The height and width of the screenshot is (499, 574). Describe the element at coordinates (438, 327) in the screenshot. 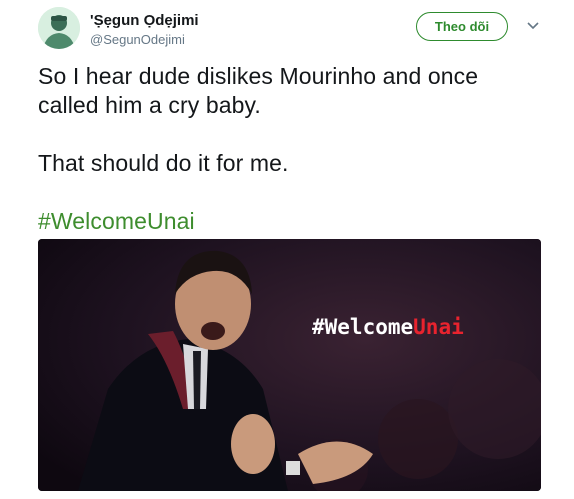

I see `overlay-hashtag-part2: Unai` at that location.